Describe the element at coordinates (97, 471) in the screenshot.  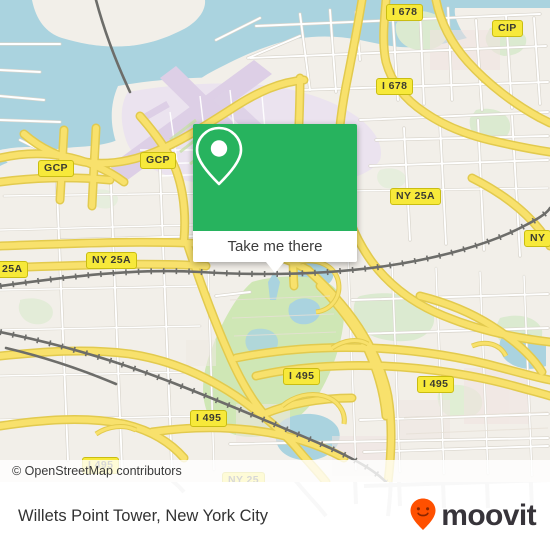
I see `attribution-text: © OpenStreetMap contributors` at that location.